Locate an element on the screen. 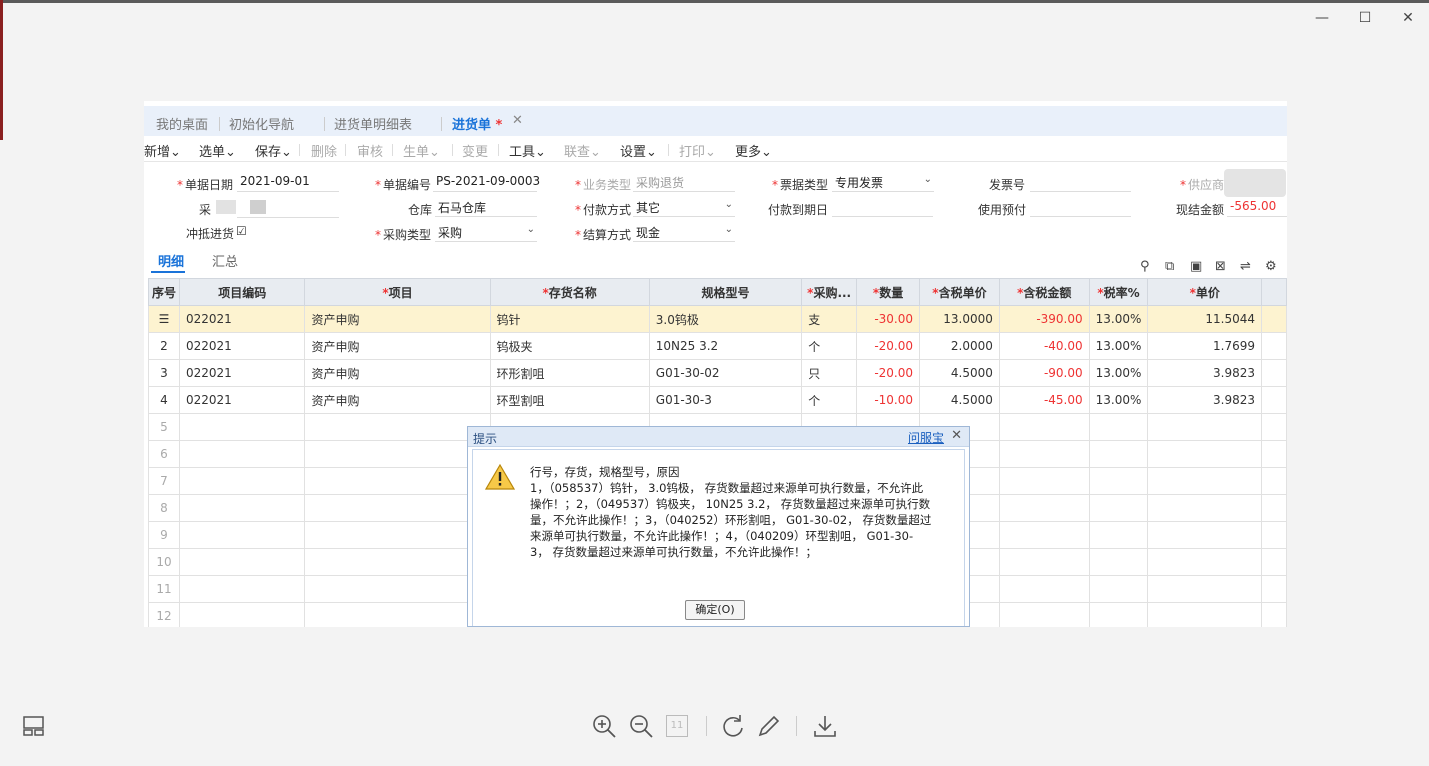 This screenshot has height=766, width=1429. tab-detail: 明细 is located at coordinates (171, 260).